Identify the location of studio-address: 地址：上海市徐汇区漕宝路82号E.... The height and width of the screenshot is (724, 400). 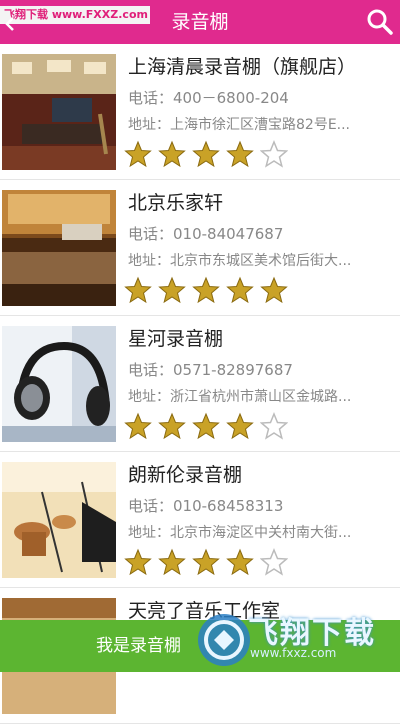
(239, 125).